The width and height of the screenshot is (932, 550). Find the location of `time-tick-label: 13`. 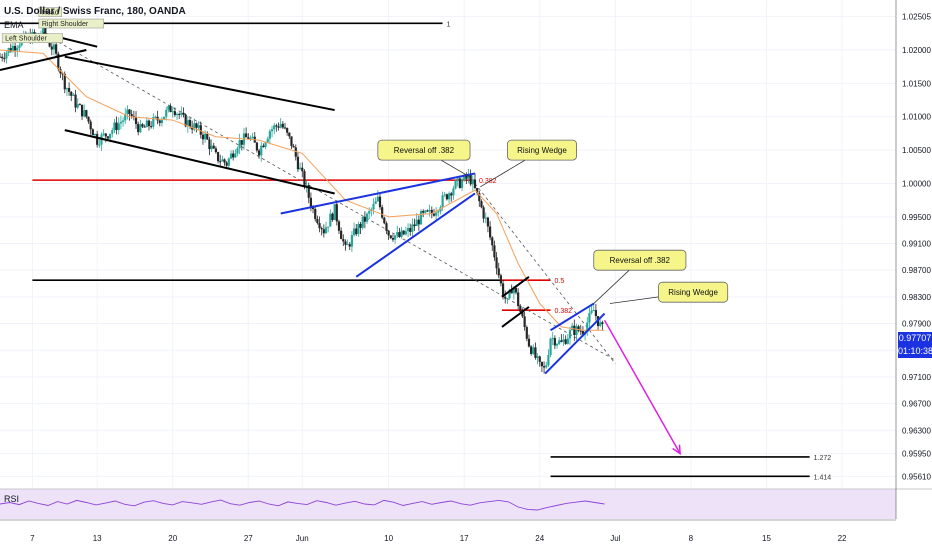

time-tick-label: 13 is located at coordinates (97, 538).